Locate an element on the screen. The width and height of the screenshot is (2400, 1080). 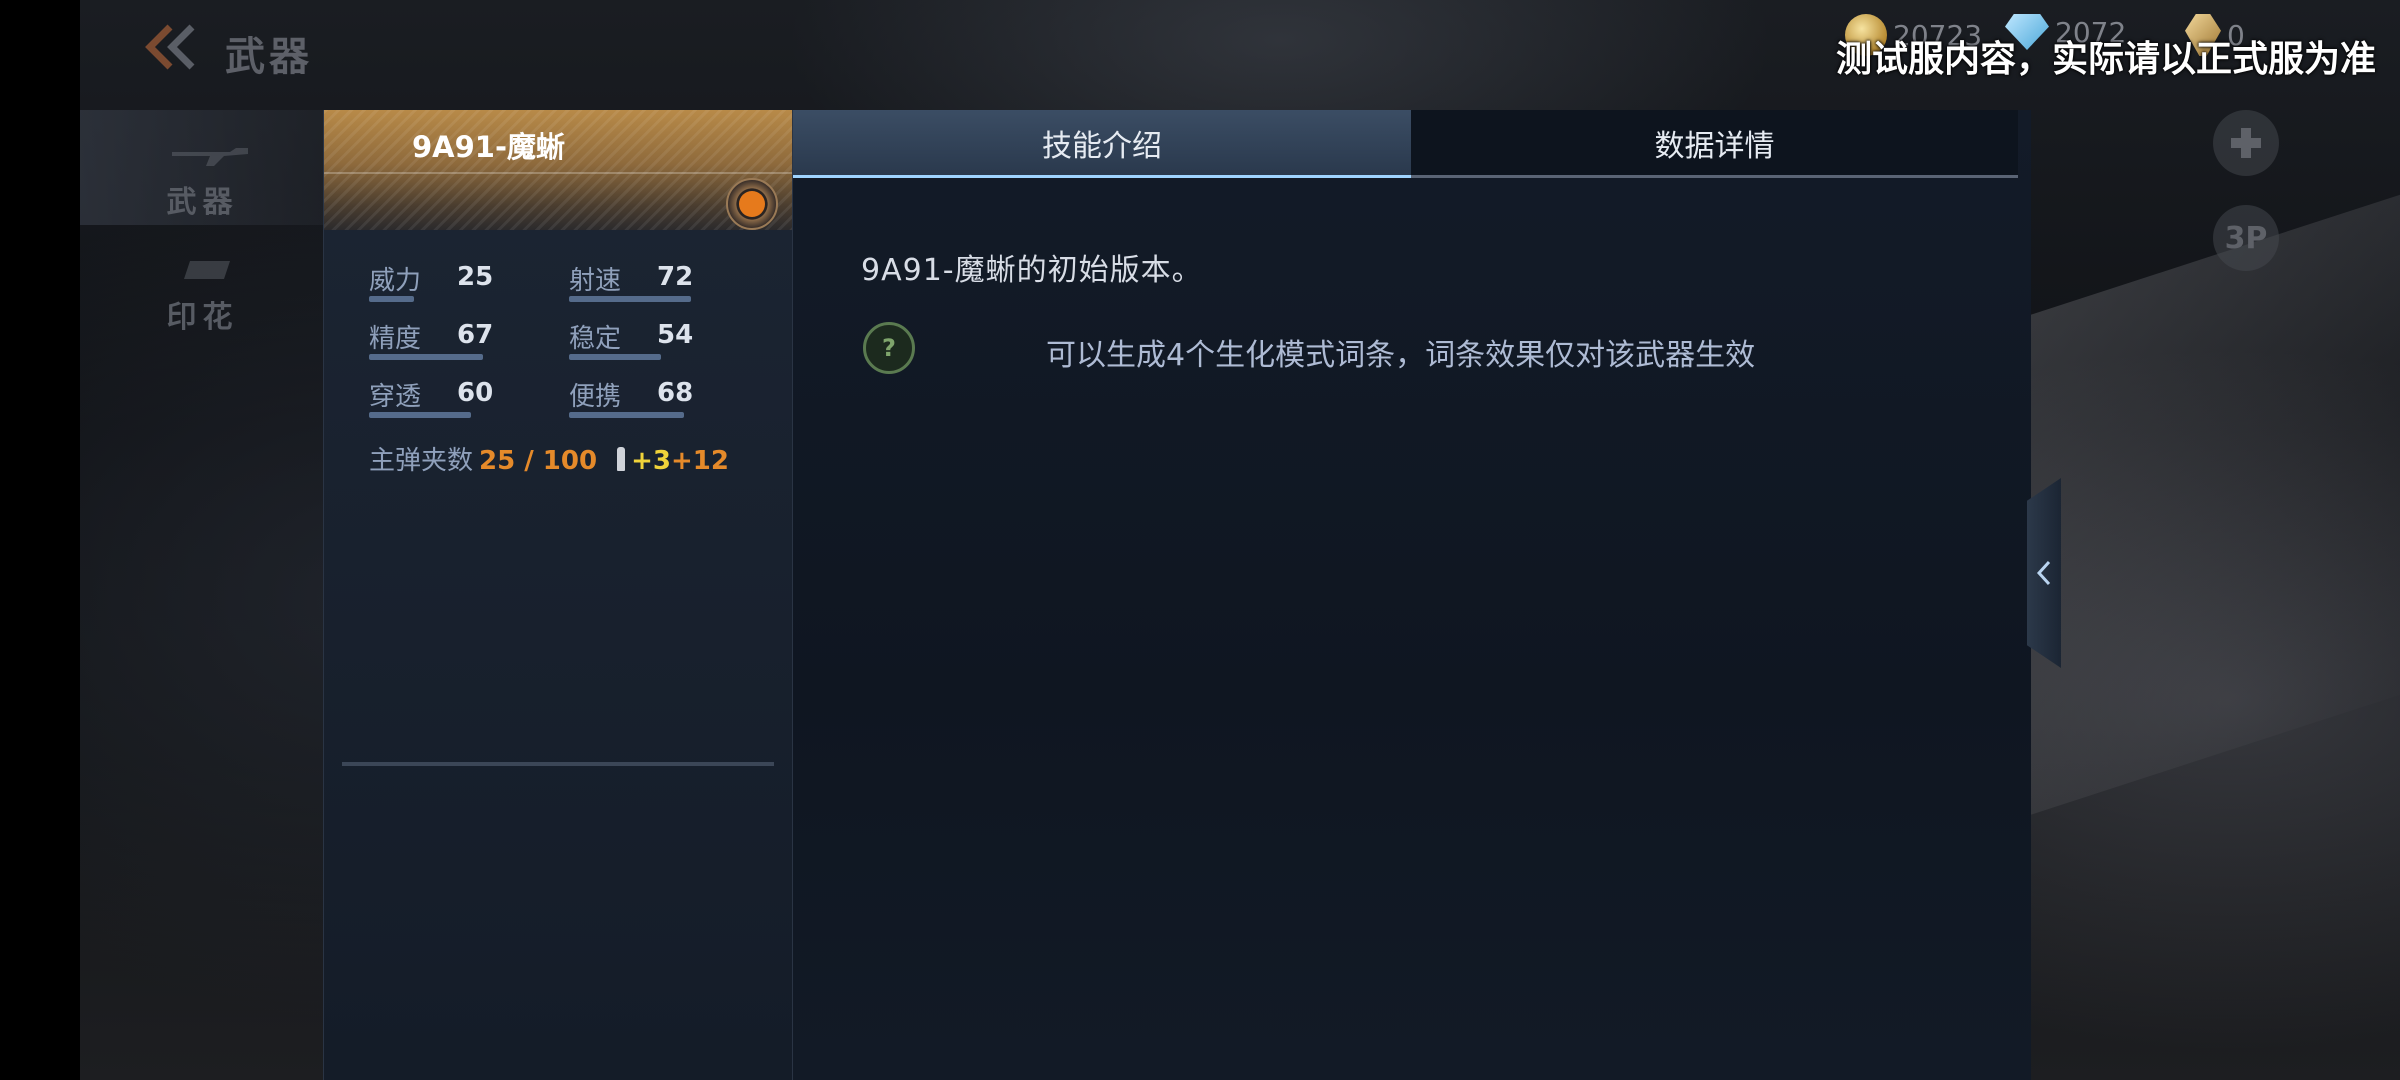
stat-penetration: 穿透 60 is located at coordinates (454, 398).